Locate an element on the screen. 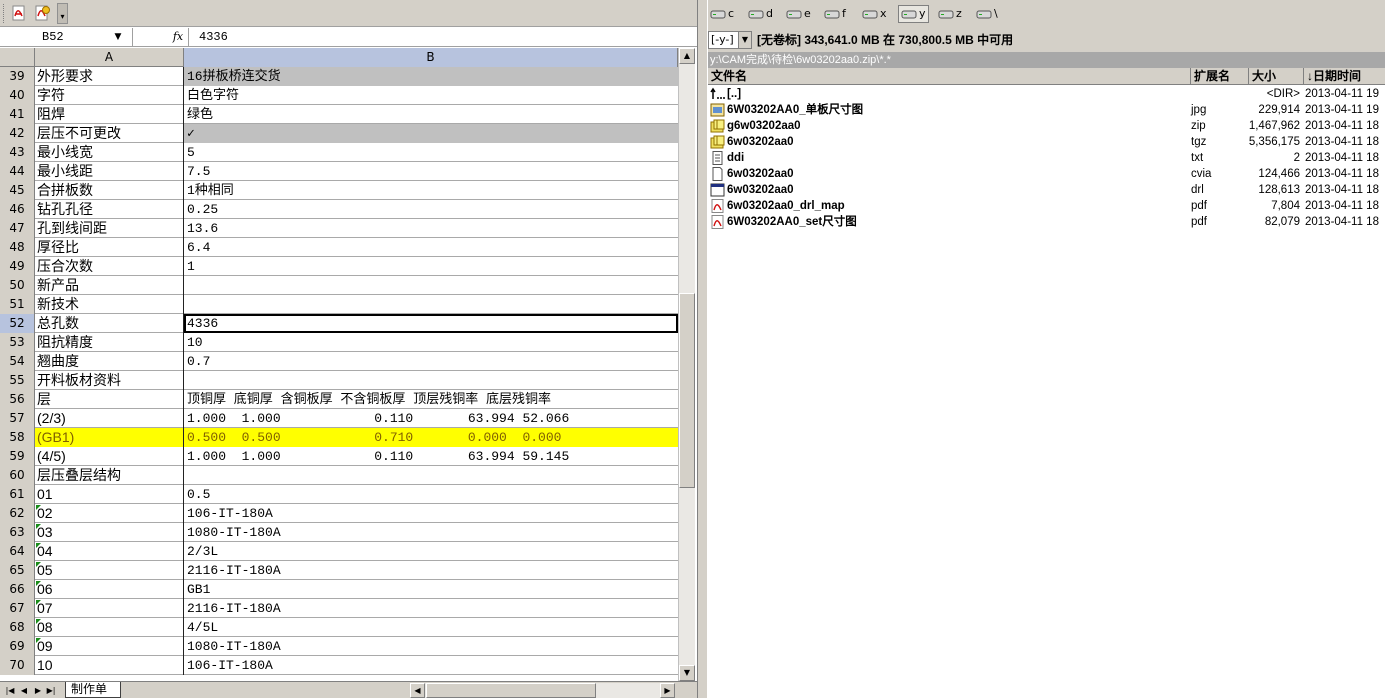 The height and width of the screenshot is (698, 1385). cell-a: 08 is located at coordinates (109, 627).